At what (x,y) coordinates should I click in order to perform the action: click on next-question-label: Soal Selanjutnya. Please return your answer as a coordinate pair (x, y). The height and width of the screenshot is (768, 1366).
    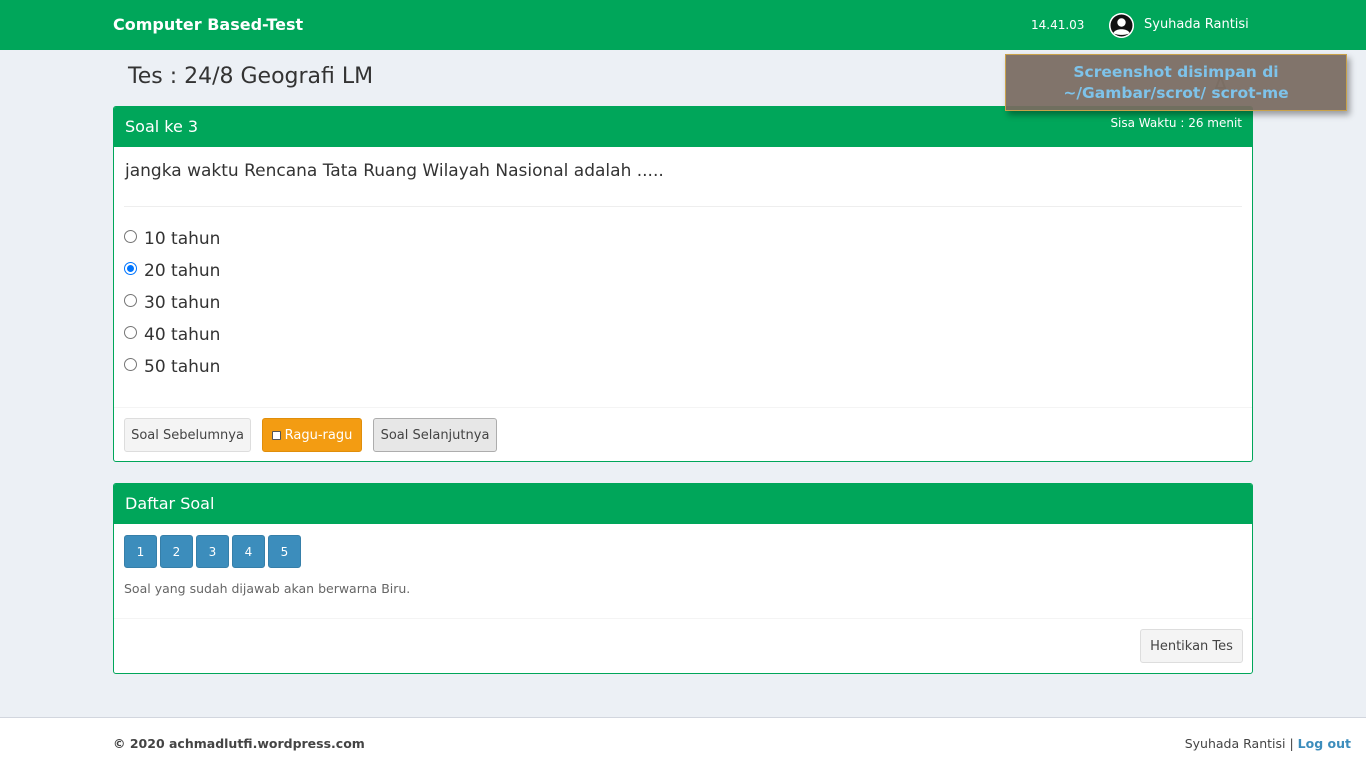
    Looking at the image, I should click on (435, 435).